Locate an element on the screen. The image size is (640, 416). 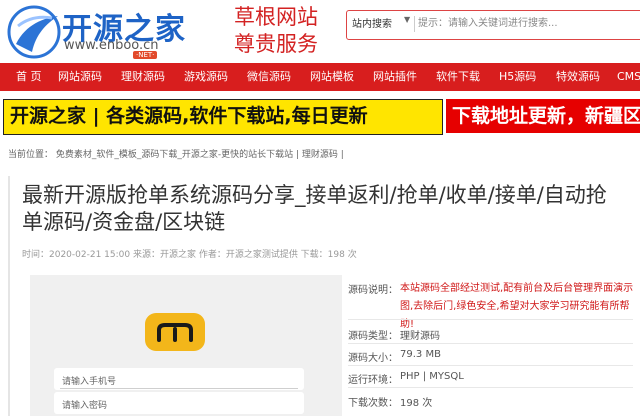
info-type-value: 理财源码 is located at coordinates (420, 336).